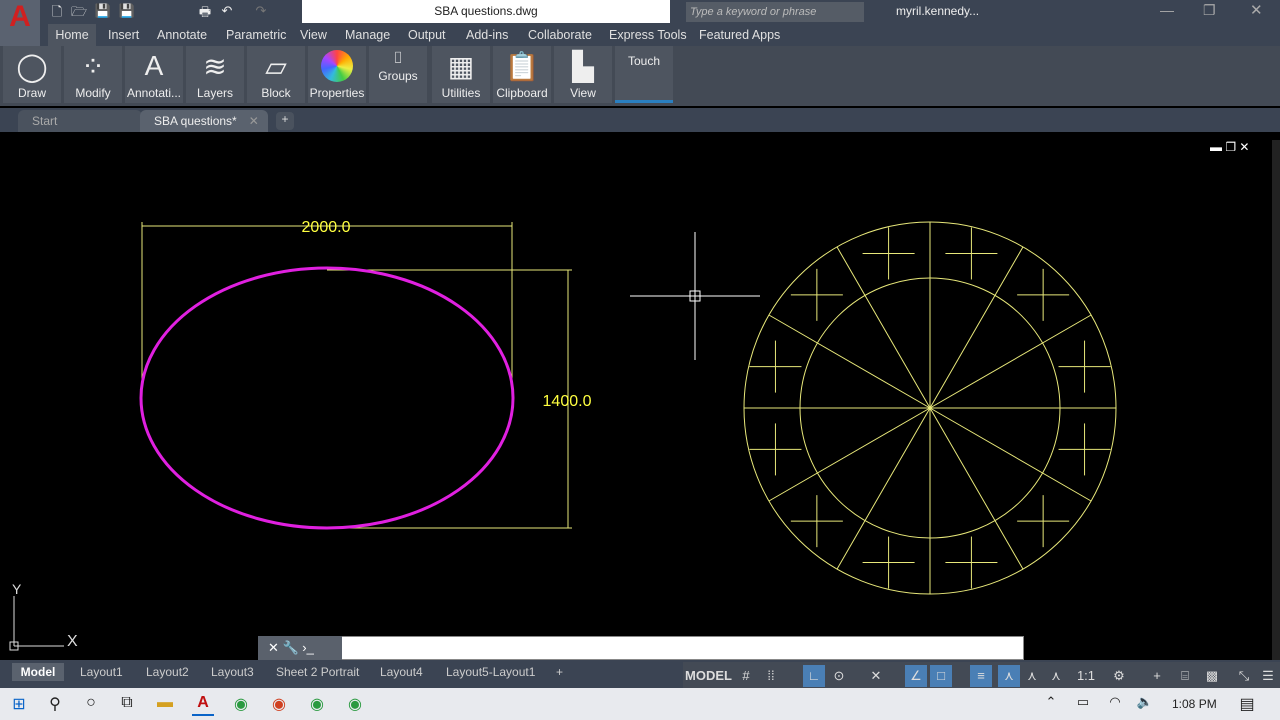 The width and height of the screenshot is (1280, 720). What do you see at coordinates (427, 35) in the screenshot?
I see `tab-output: Output` at bounding box center [427, 35].